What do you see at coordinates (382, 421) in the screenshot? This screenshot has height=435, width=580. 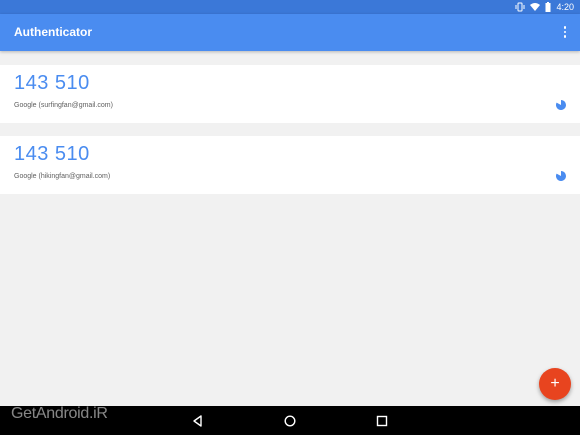 I see `recents-icon` at bounding box center [382, 421].